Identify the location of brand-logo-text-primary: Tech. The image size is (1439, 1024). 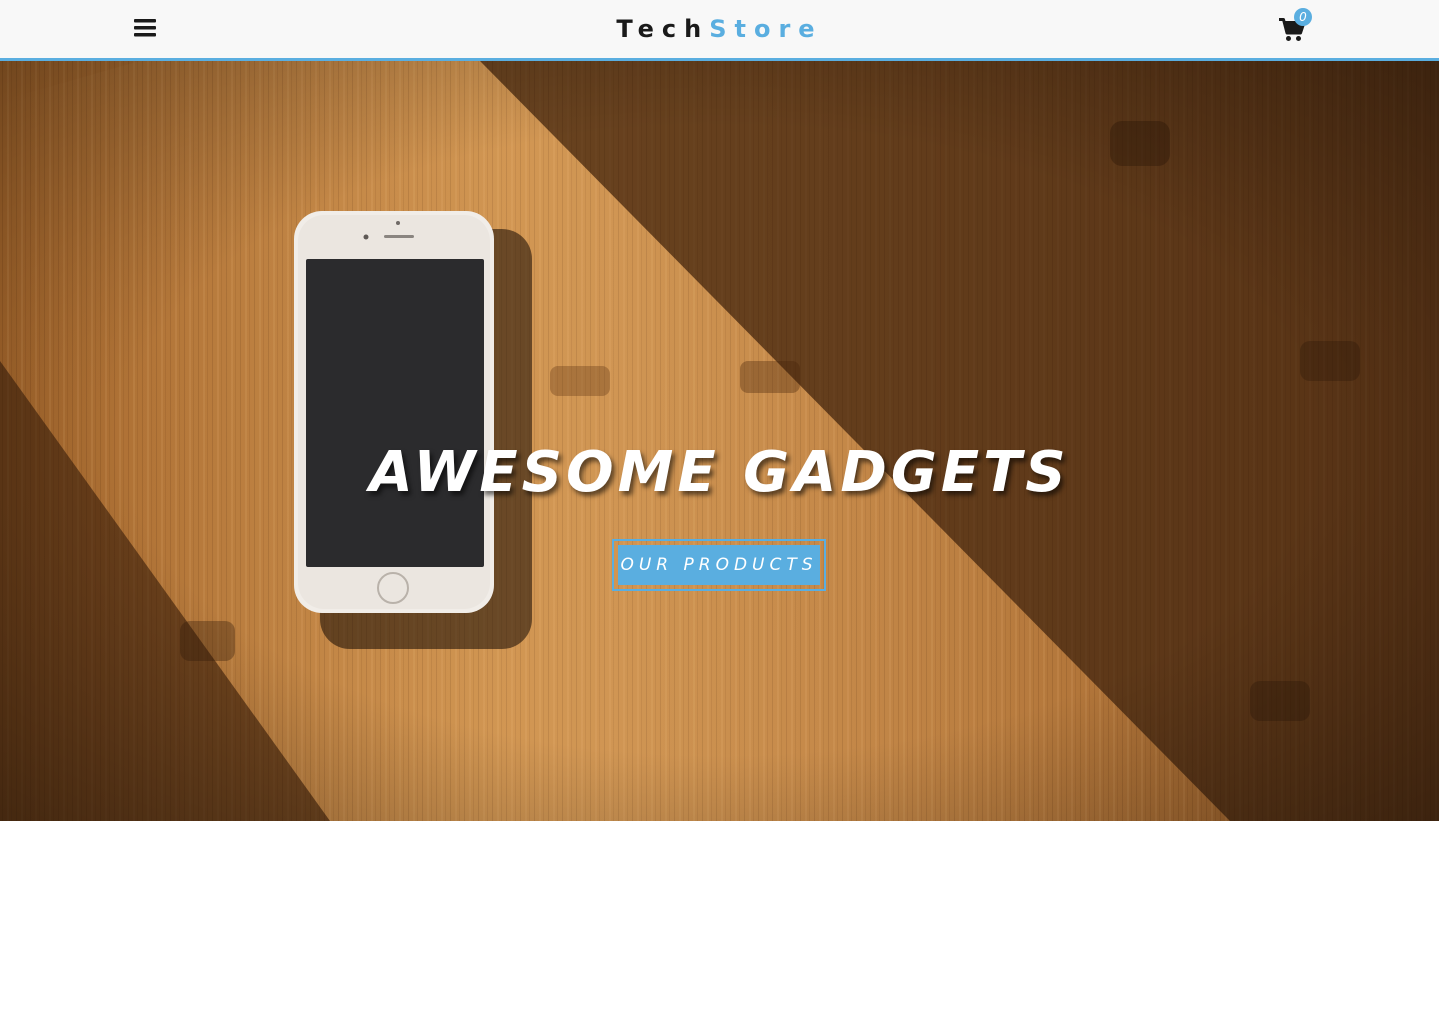
(663, 29).